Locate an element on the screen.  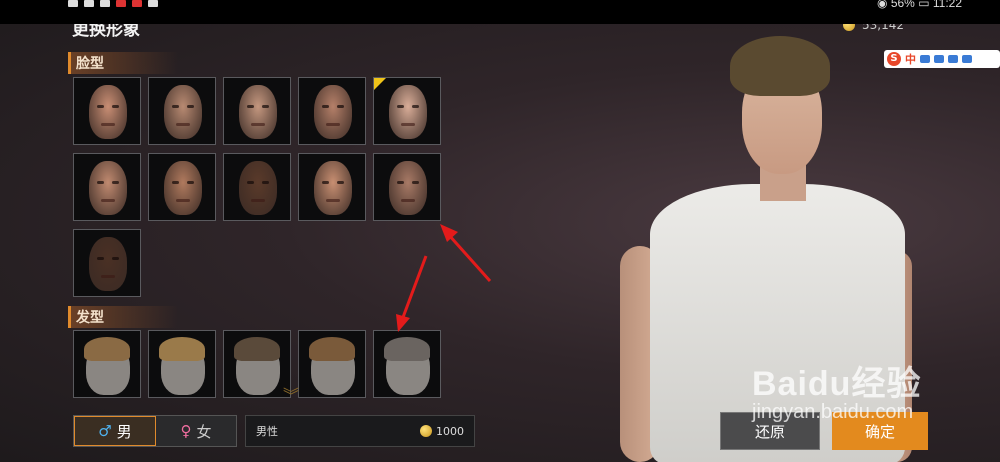
signal-icon is located at coordinates (73, 3).